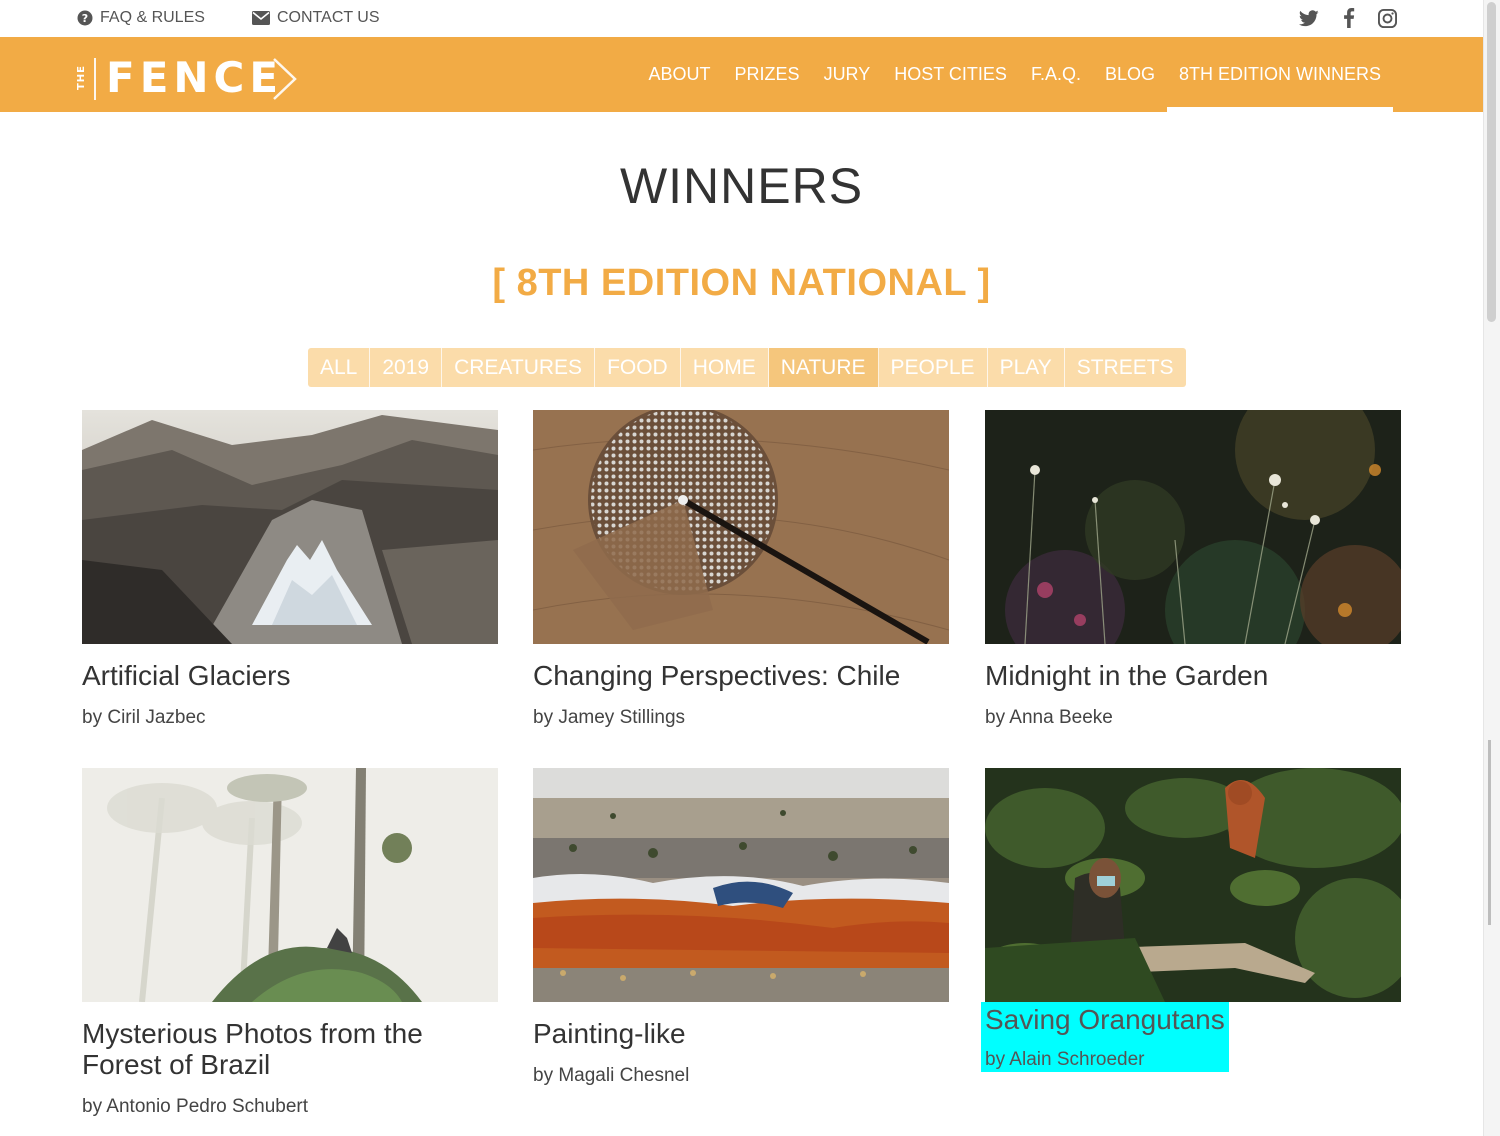 The image size is (1500, 1136). I want to click on winner-meta: Painting-like by Magali Chesnel, so click(741, 1052).